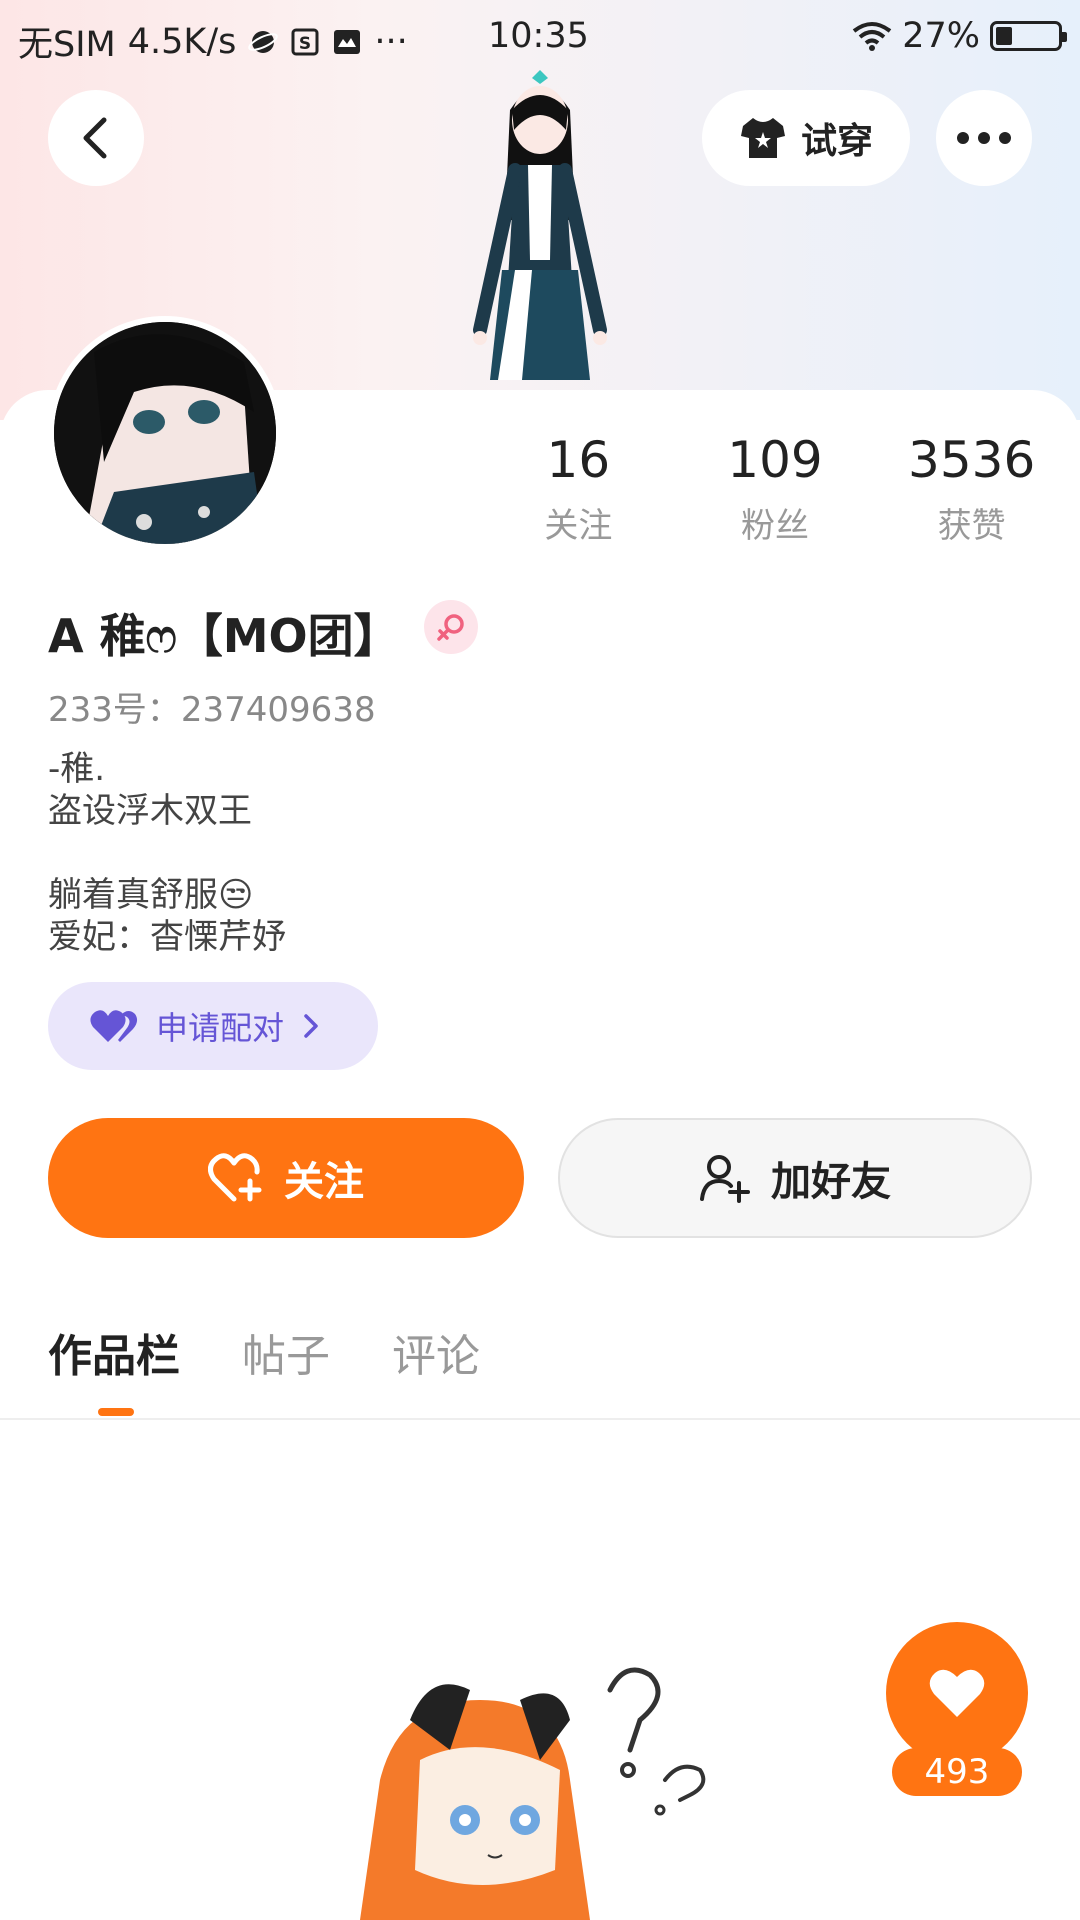  What do you see at coordinates (77, 769) in the screenshot?
I see `bio-line: -稚.` at bounding box center [77, 769].